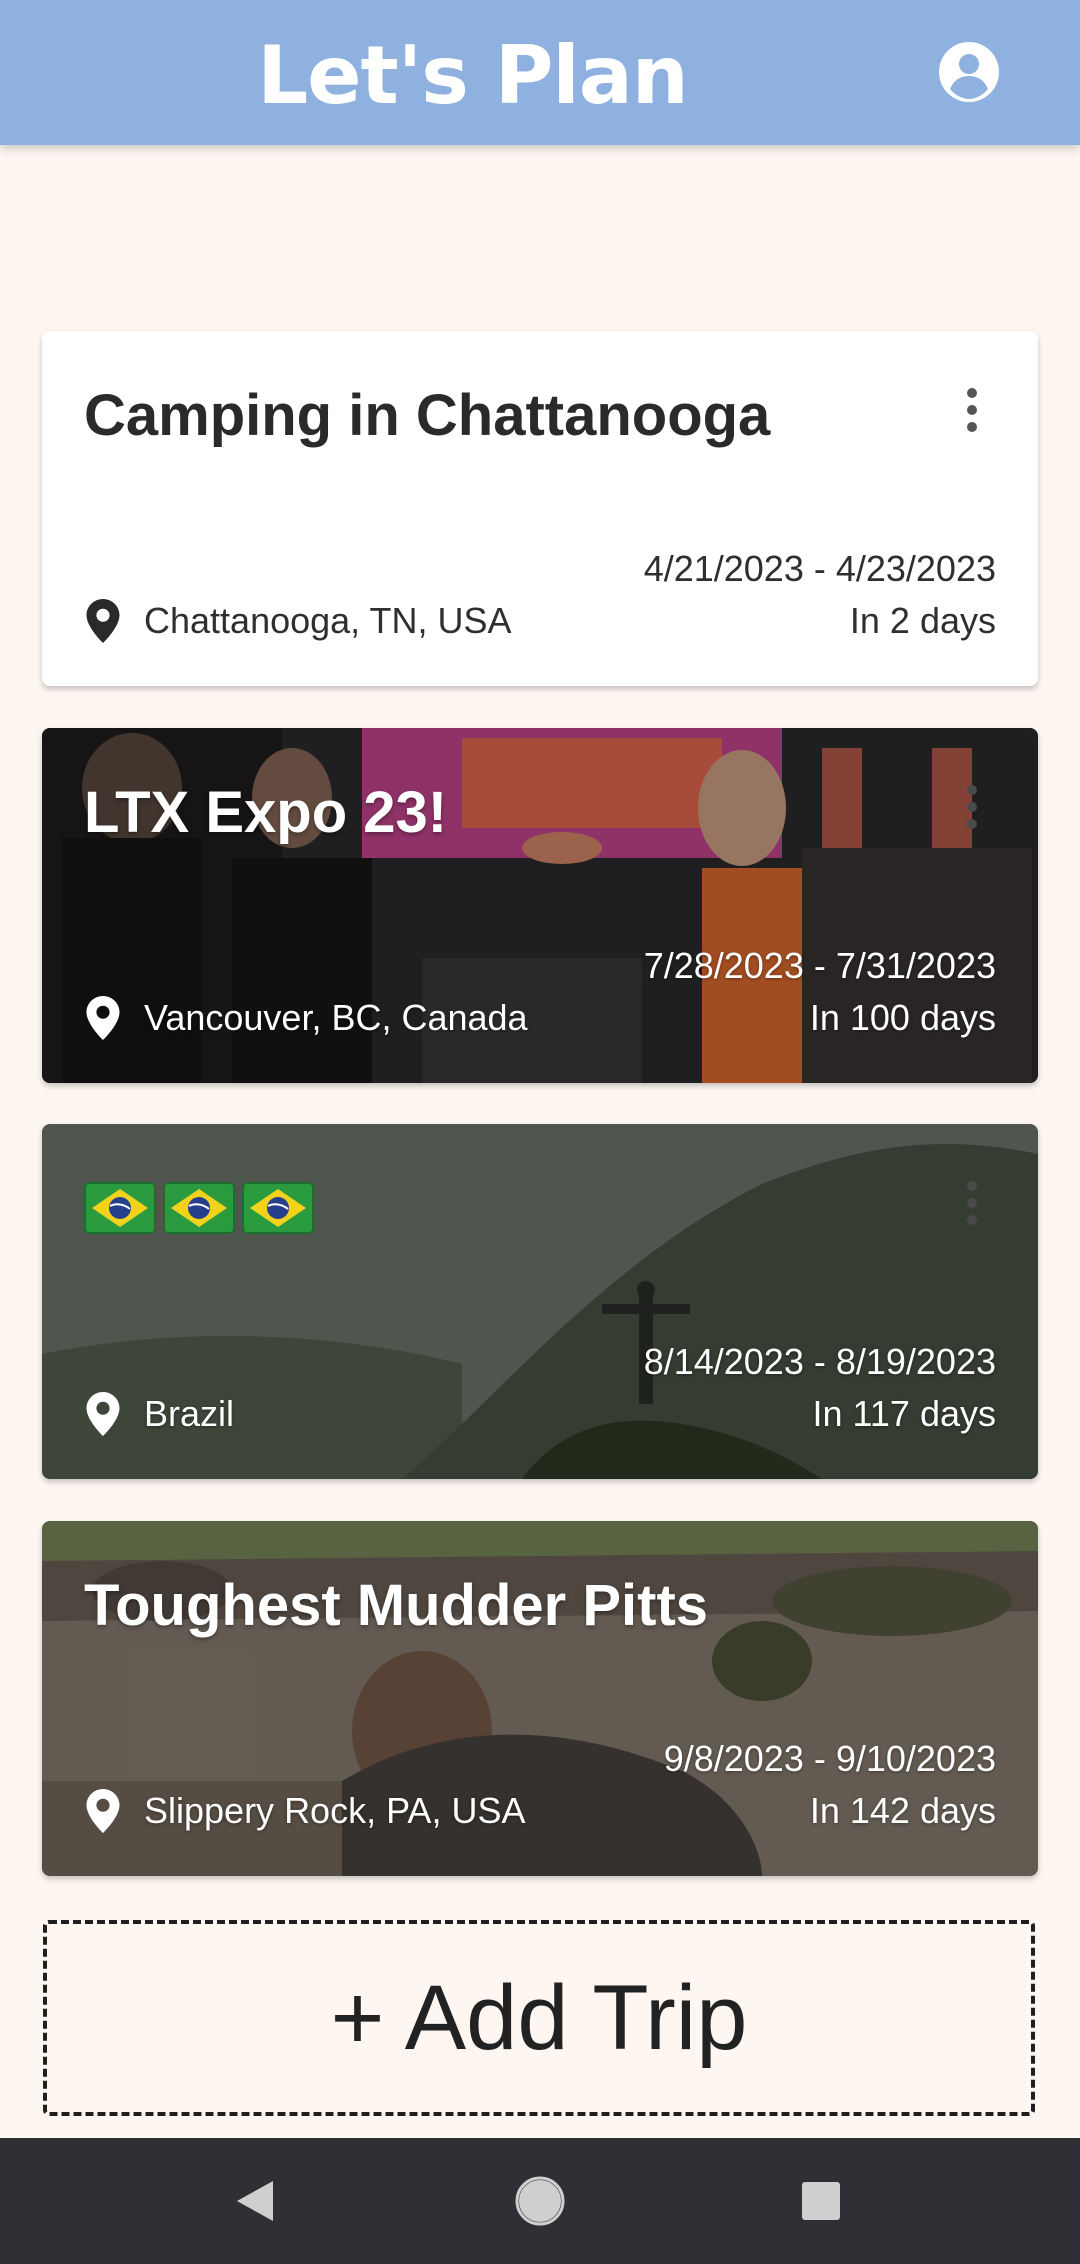  I want to click on home-circle-icon, so click(540, 2201).